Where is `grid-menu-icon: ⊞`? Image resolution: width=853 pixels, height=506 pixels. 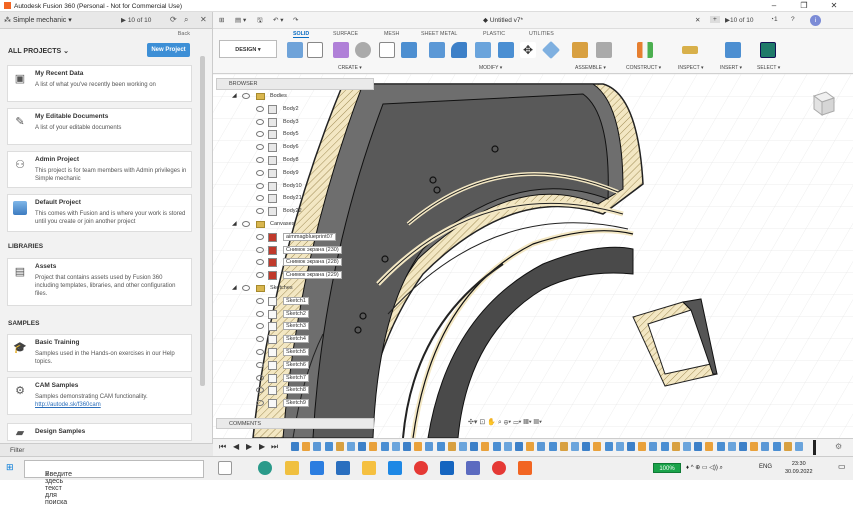 grid-menu-icon: ⊞ is located at coordinates (221, 20).